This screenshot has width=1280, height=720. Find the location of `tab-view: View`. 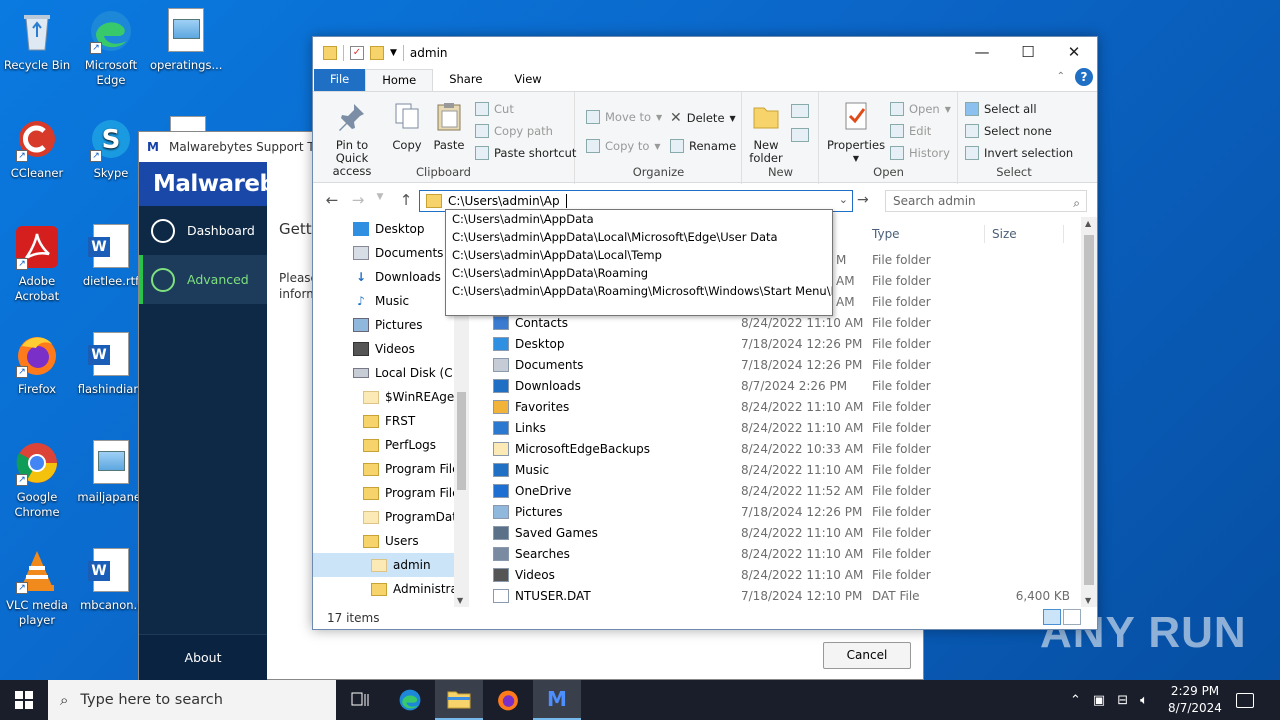

tab-view: View is located at coordinates (527, 80).